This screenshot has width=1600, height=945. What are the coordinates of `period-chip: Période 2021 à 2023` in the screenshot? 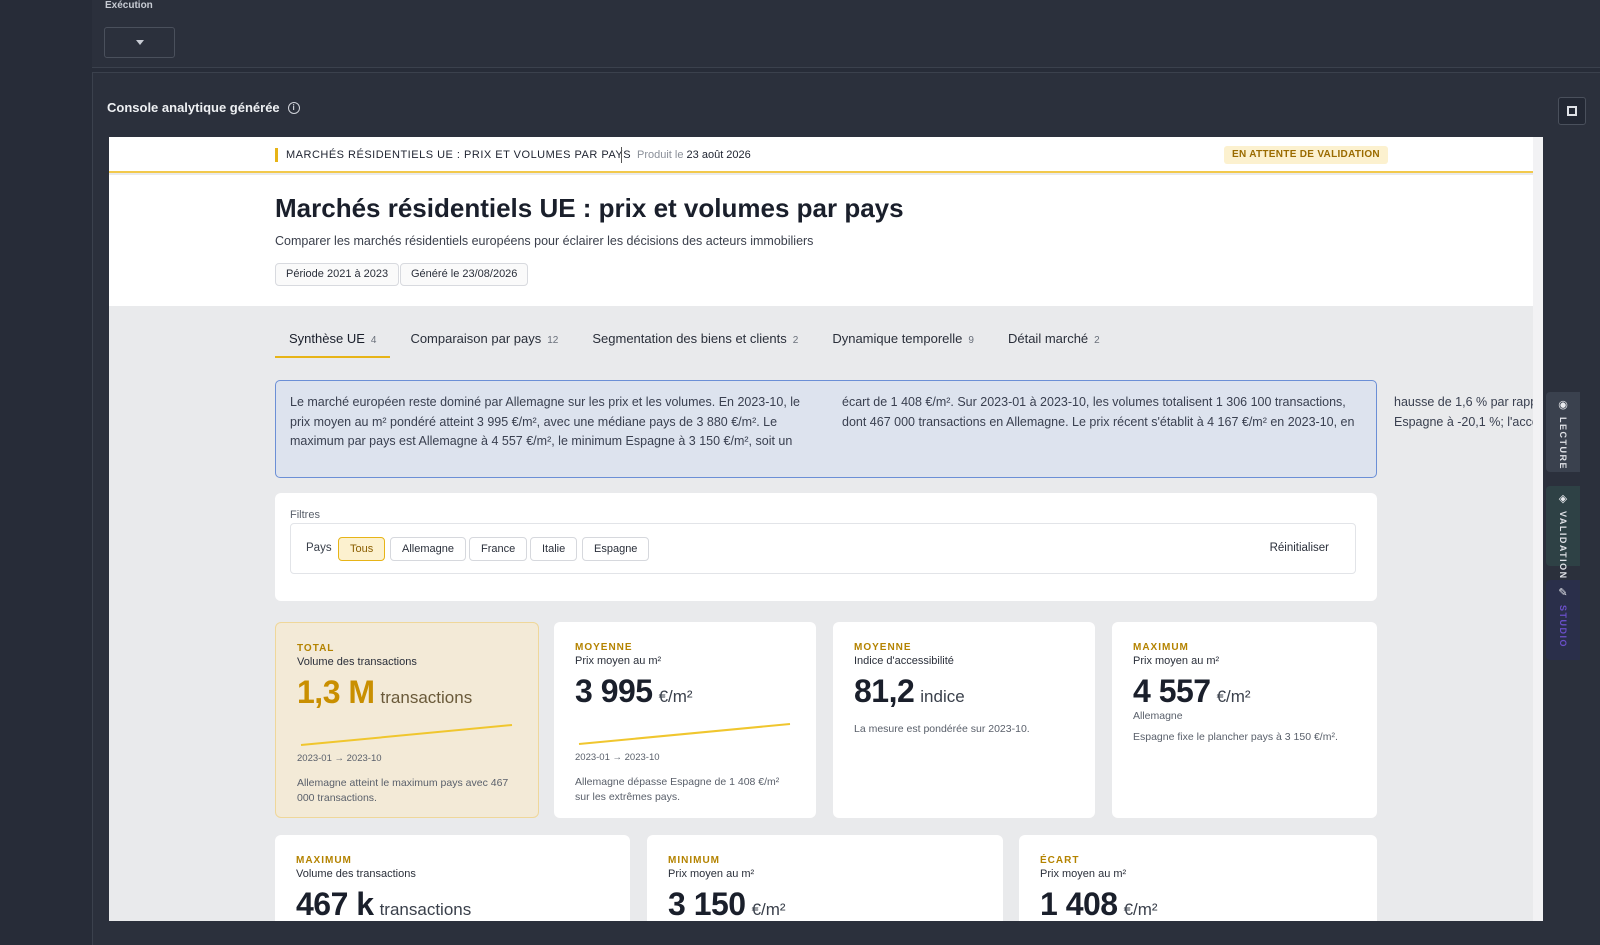 It's located at (337, 274).